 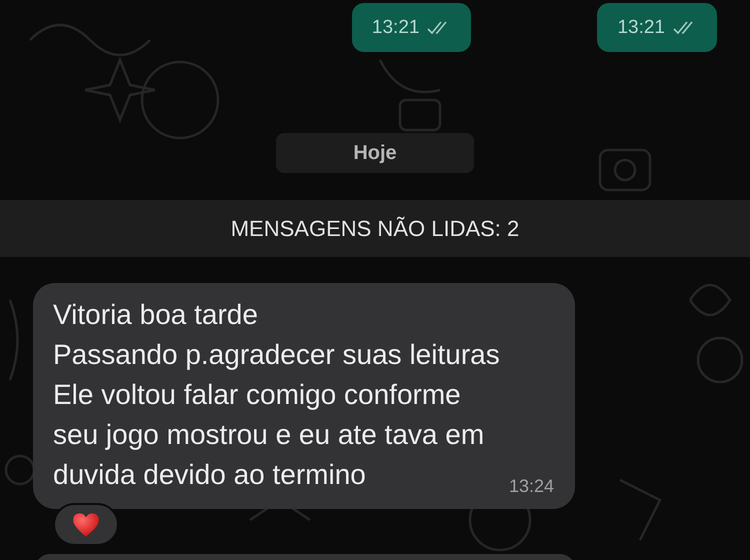 I want to click on heart-icon, so click(x=86, y=525).